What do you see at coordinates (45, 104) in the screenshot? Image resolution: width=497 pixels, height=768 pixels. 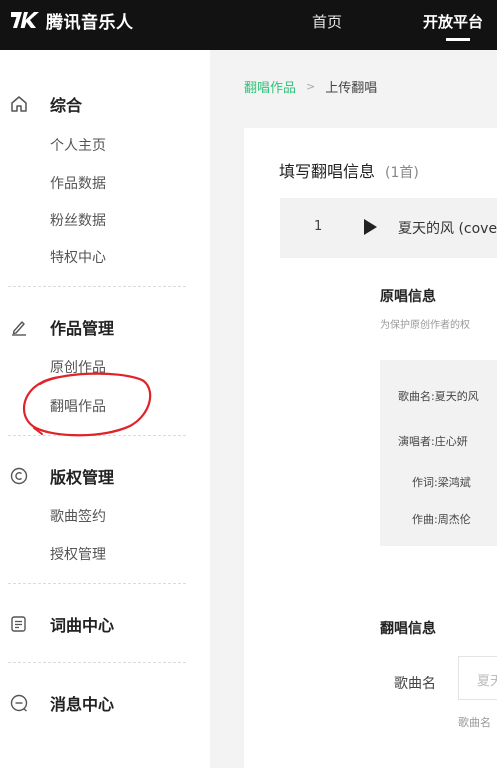 I see `sidebar-group-general: 综合` at bounding box center [45, 104].